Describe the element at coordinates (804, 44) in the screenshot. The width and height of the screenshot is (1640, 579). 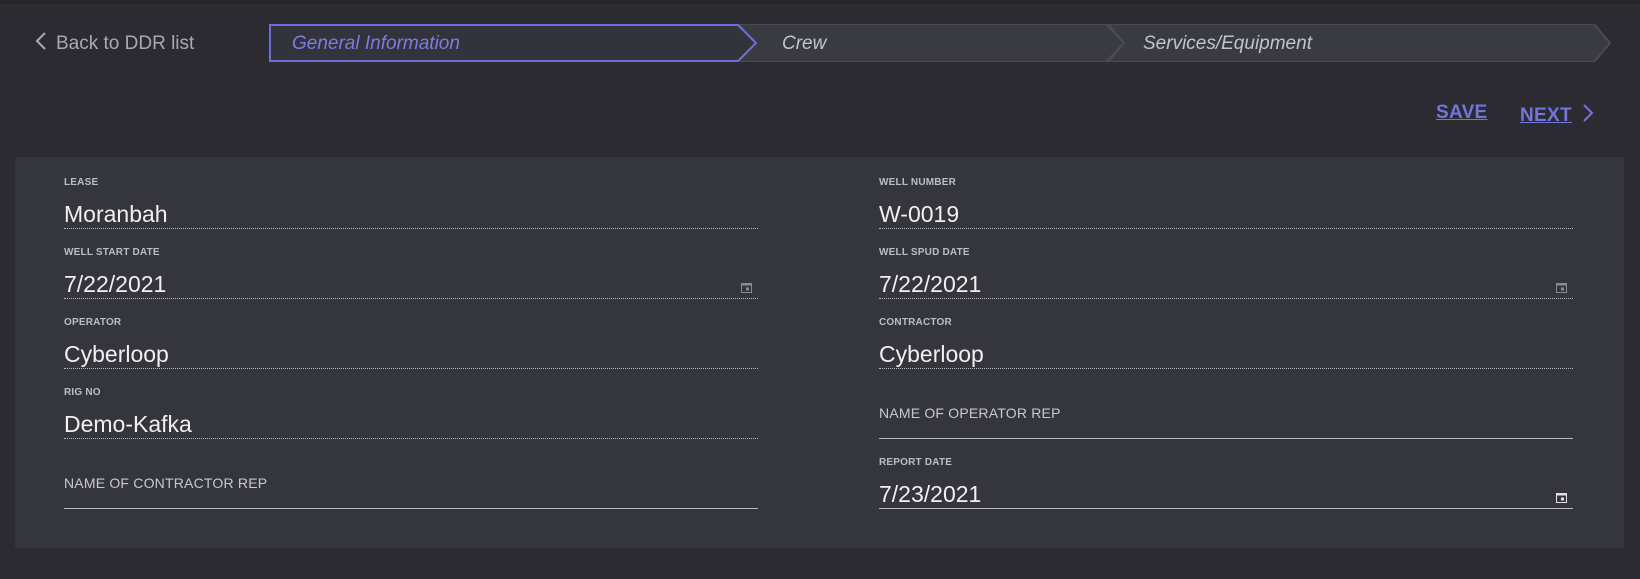
I see `step-crew: Crew` at that location.